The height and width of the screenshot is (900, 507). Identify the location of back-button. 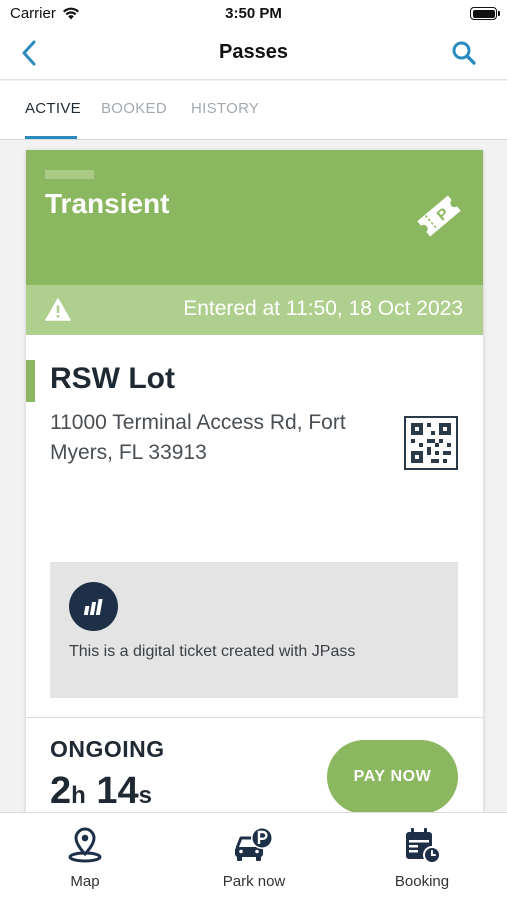
(29, 53).